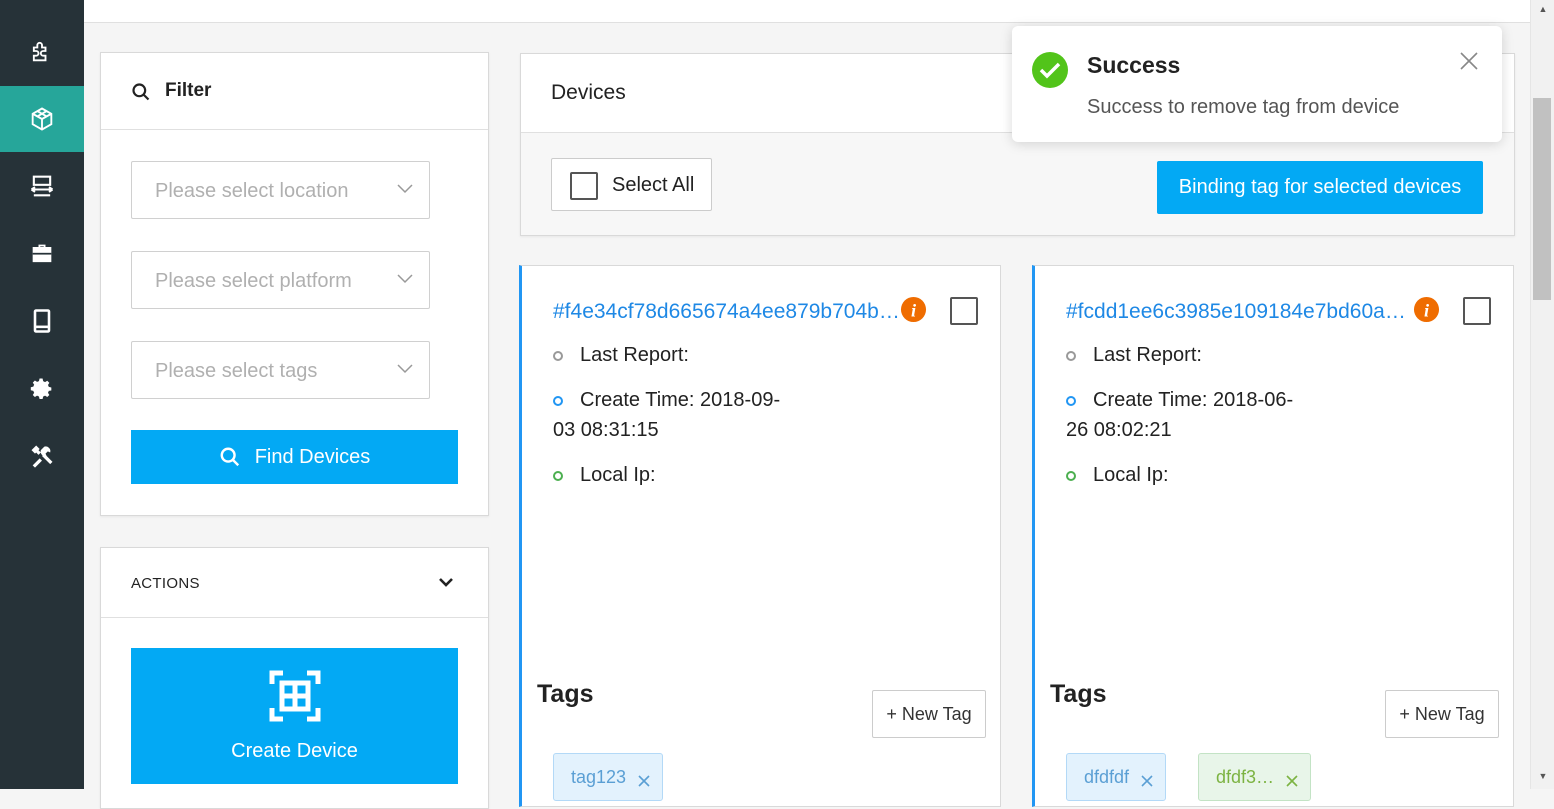  I want to click on filter-title: Filter, so click(188, 90).